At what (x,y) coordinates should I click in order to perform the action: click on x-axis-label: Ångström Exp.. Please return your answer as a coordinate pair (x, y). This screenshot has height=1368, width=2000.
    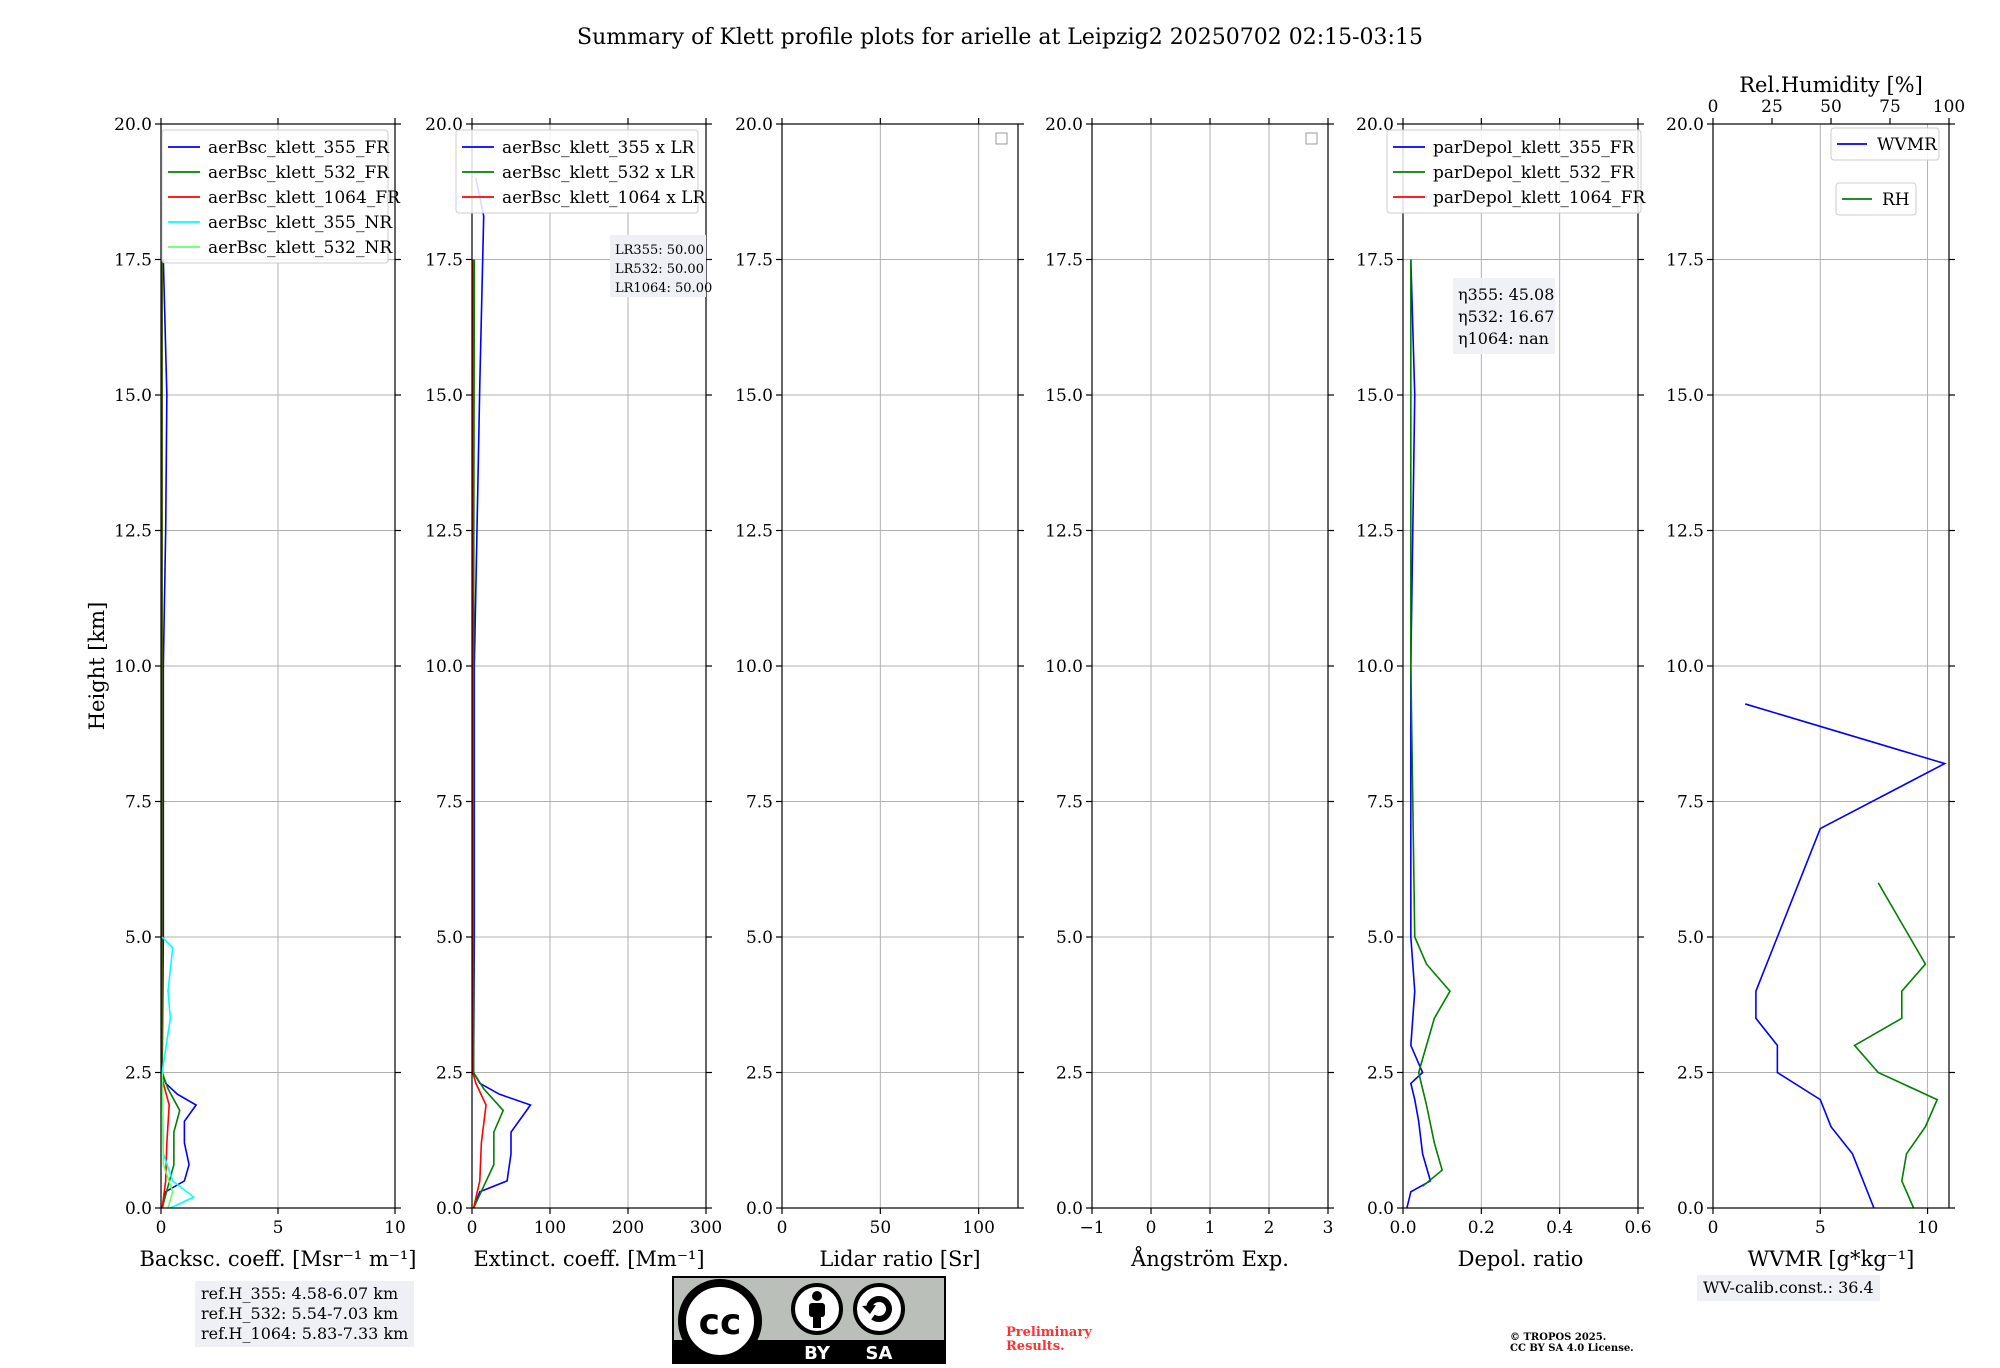
    Looking at the image, I should click on (1209, 1258).